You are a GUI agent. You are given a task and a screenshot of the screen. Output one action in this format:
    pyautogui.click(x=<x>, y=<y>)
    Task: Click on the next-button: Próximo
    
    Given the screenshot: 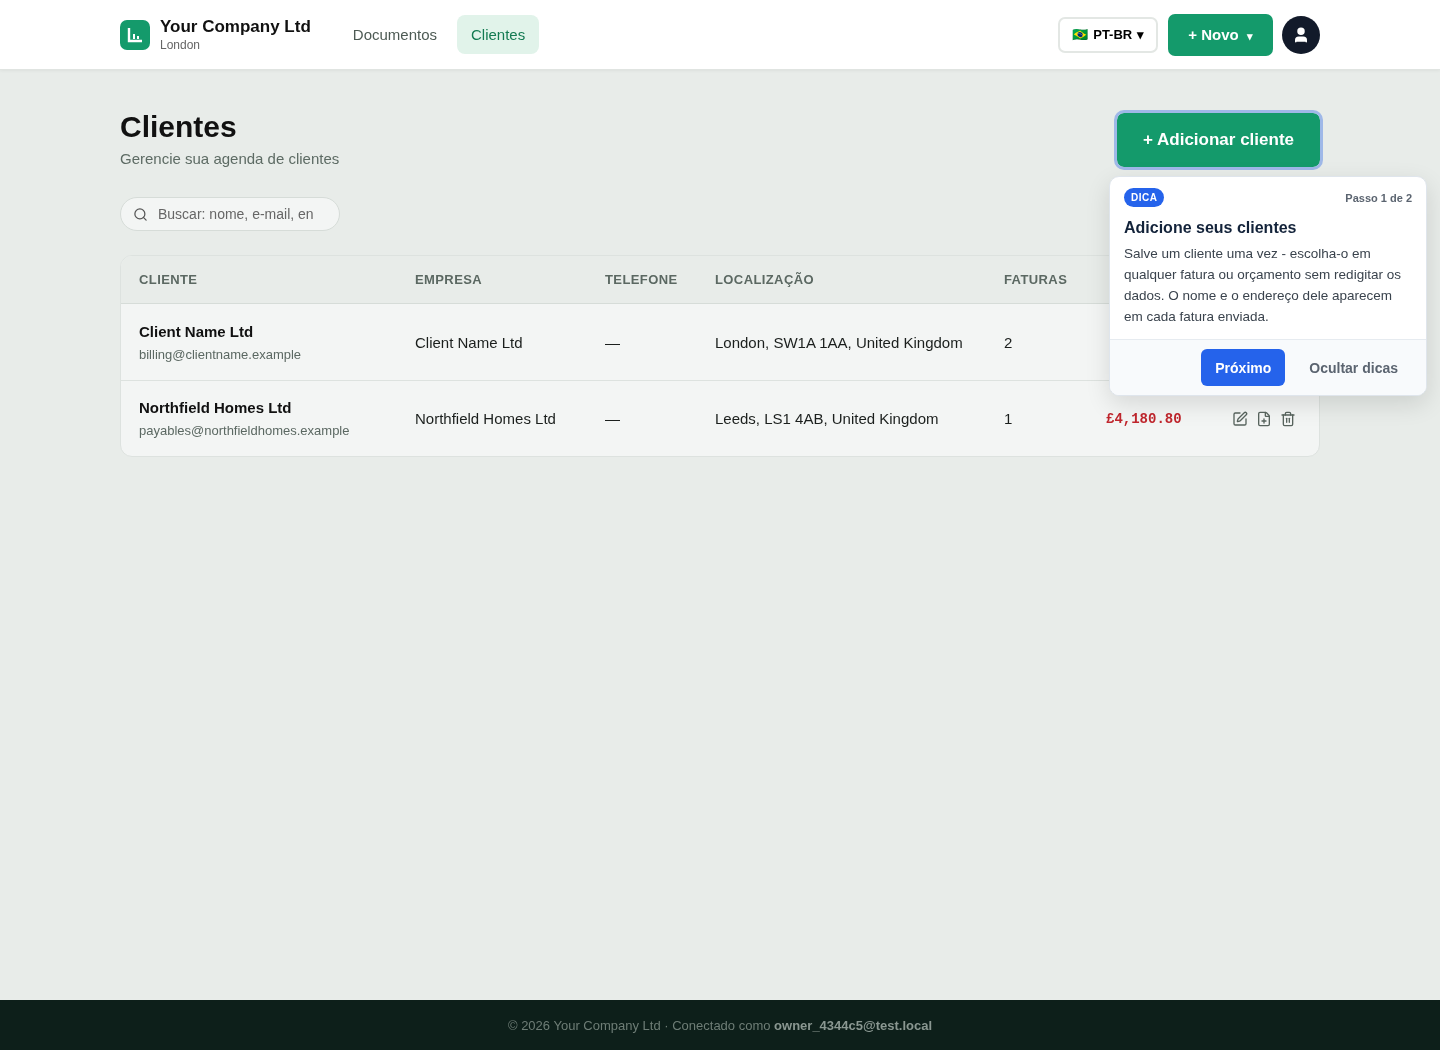 What is the action you would take?
    pyautogui.click(x=1243, y=367)
    